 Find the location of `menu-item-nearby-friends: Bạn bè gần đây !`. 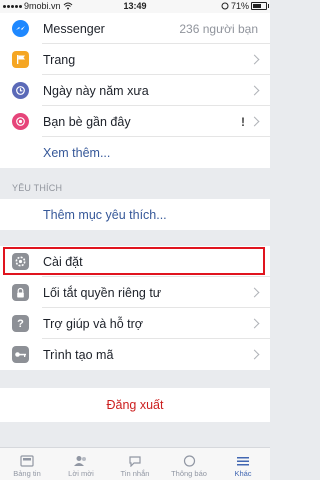

menu-item-nearby-friends: Bạn bè gần đây ! is located at coordinates (135, 121).